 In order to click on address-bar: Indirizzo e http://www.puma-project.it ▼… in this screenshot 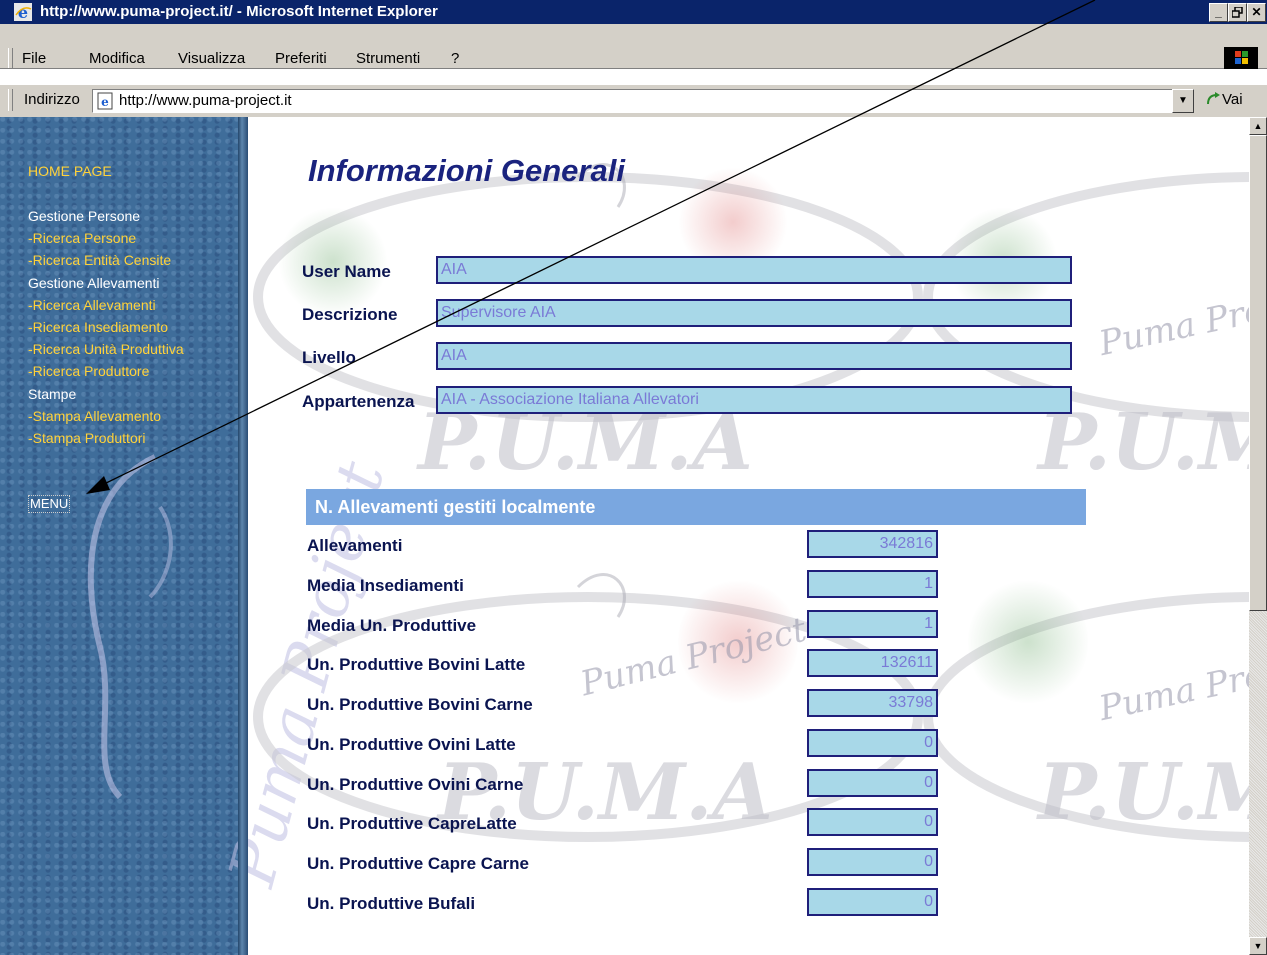, I will do `click(633, 101)`.